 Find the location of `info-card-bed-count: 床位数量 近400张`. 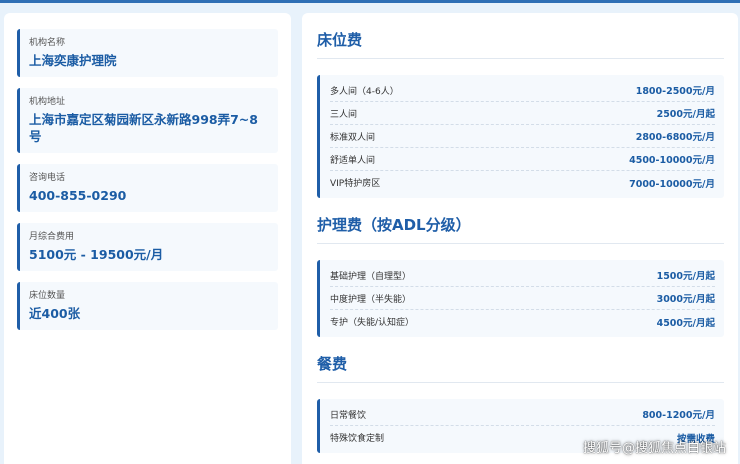

info-card-bed-count: 床位数量 近400张 is located at coordinates (147, 306).